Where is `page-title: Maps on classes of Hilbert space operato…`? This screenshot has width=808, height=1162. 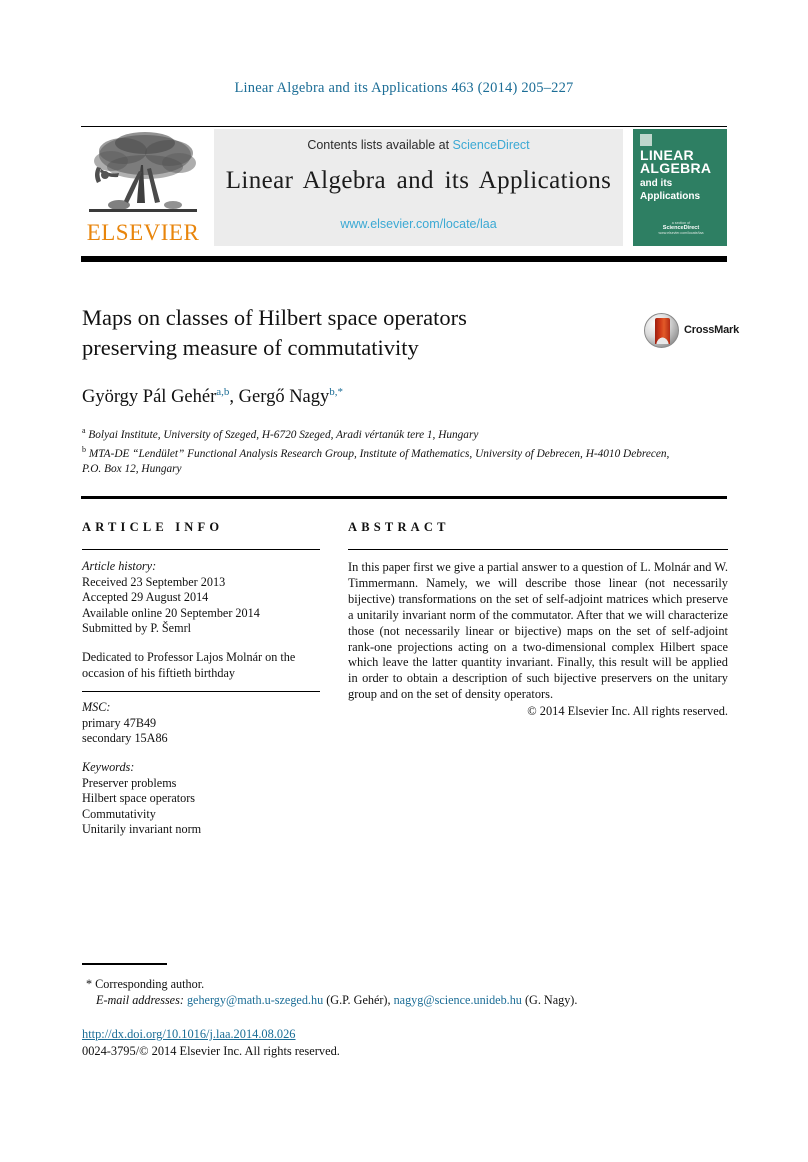 page-title: Maps on classes of Hilbert space operato… is located at coordinates (352, 333).